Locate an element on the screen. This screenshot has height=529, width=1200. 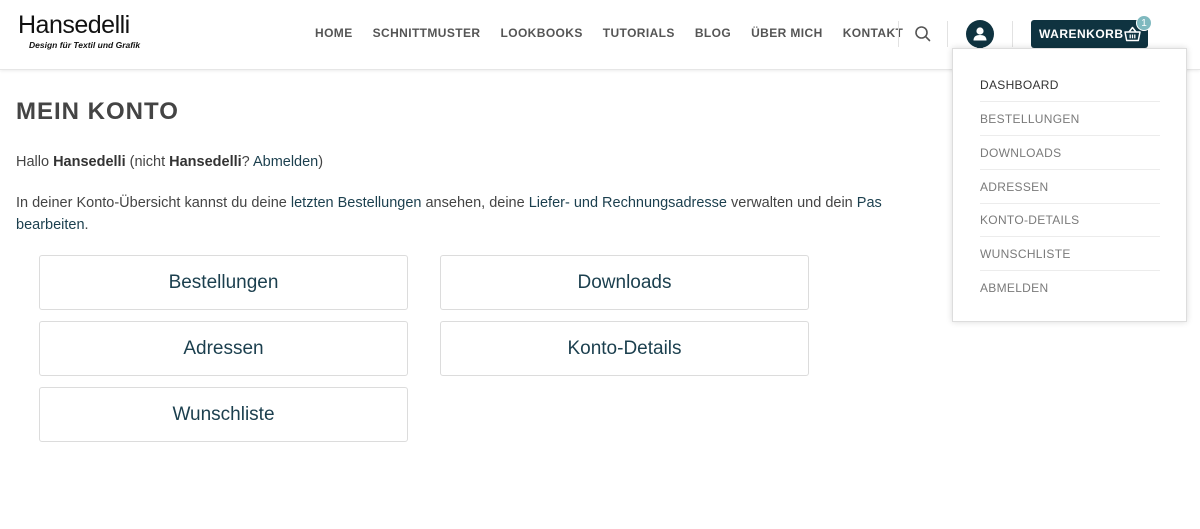
tile-account-details: Konto-Details is located at coordinates (624, 348).